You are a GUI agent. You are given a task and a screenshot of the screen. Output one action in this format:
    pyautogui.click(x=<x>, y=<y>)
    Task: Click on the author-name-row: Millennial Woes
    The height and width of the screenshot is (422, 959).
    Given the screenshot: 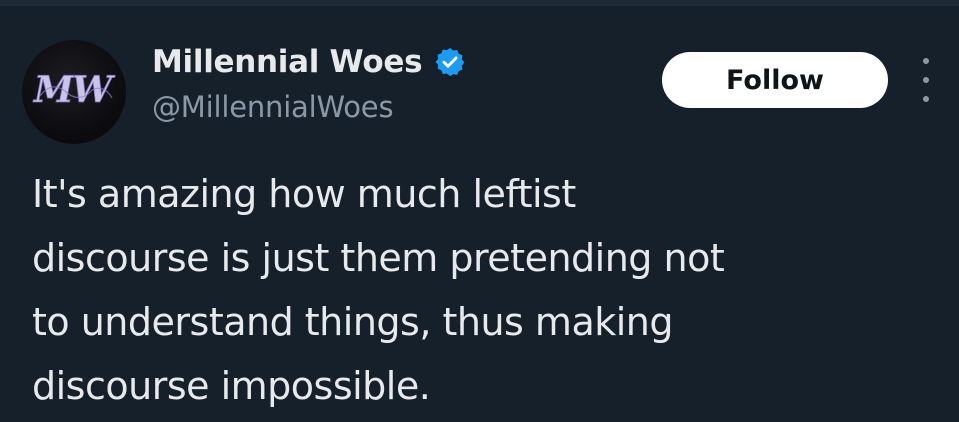 What is the action you would take?
    pyautogui.click(x=309, y=62)
    